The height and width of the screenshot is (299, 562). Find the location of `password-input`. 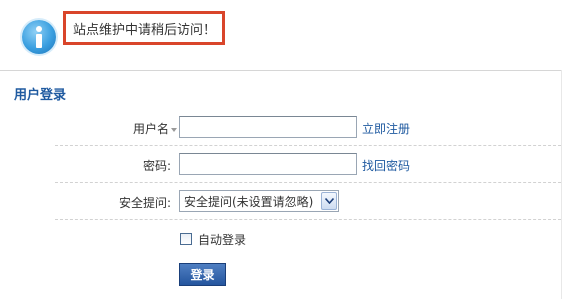

password-input is located at coordinates (268, 164).